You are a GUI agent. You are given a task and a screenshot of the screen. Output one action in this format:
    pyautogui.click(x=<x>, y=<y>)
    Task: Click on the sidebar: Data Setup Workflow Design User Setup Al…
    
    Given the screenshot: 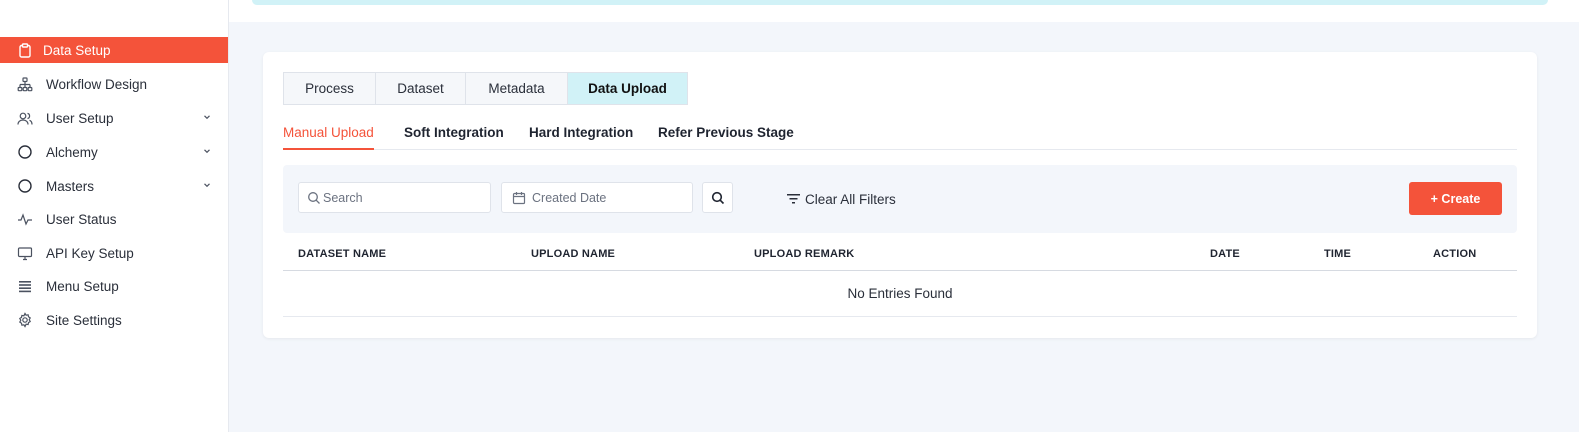 What is the action you would take?
    pyautogui.click(x=114, y=216)
    